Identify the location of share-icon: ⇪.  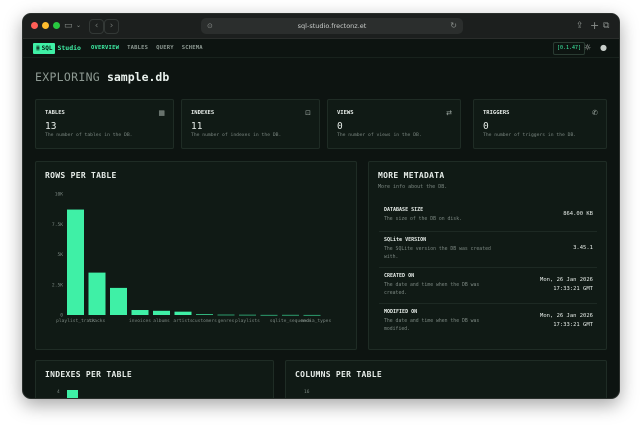
(580, 26).